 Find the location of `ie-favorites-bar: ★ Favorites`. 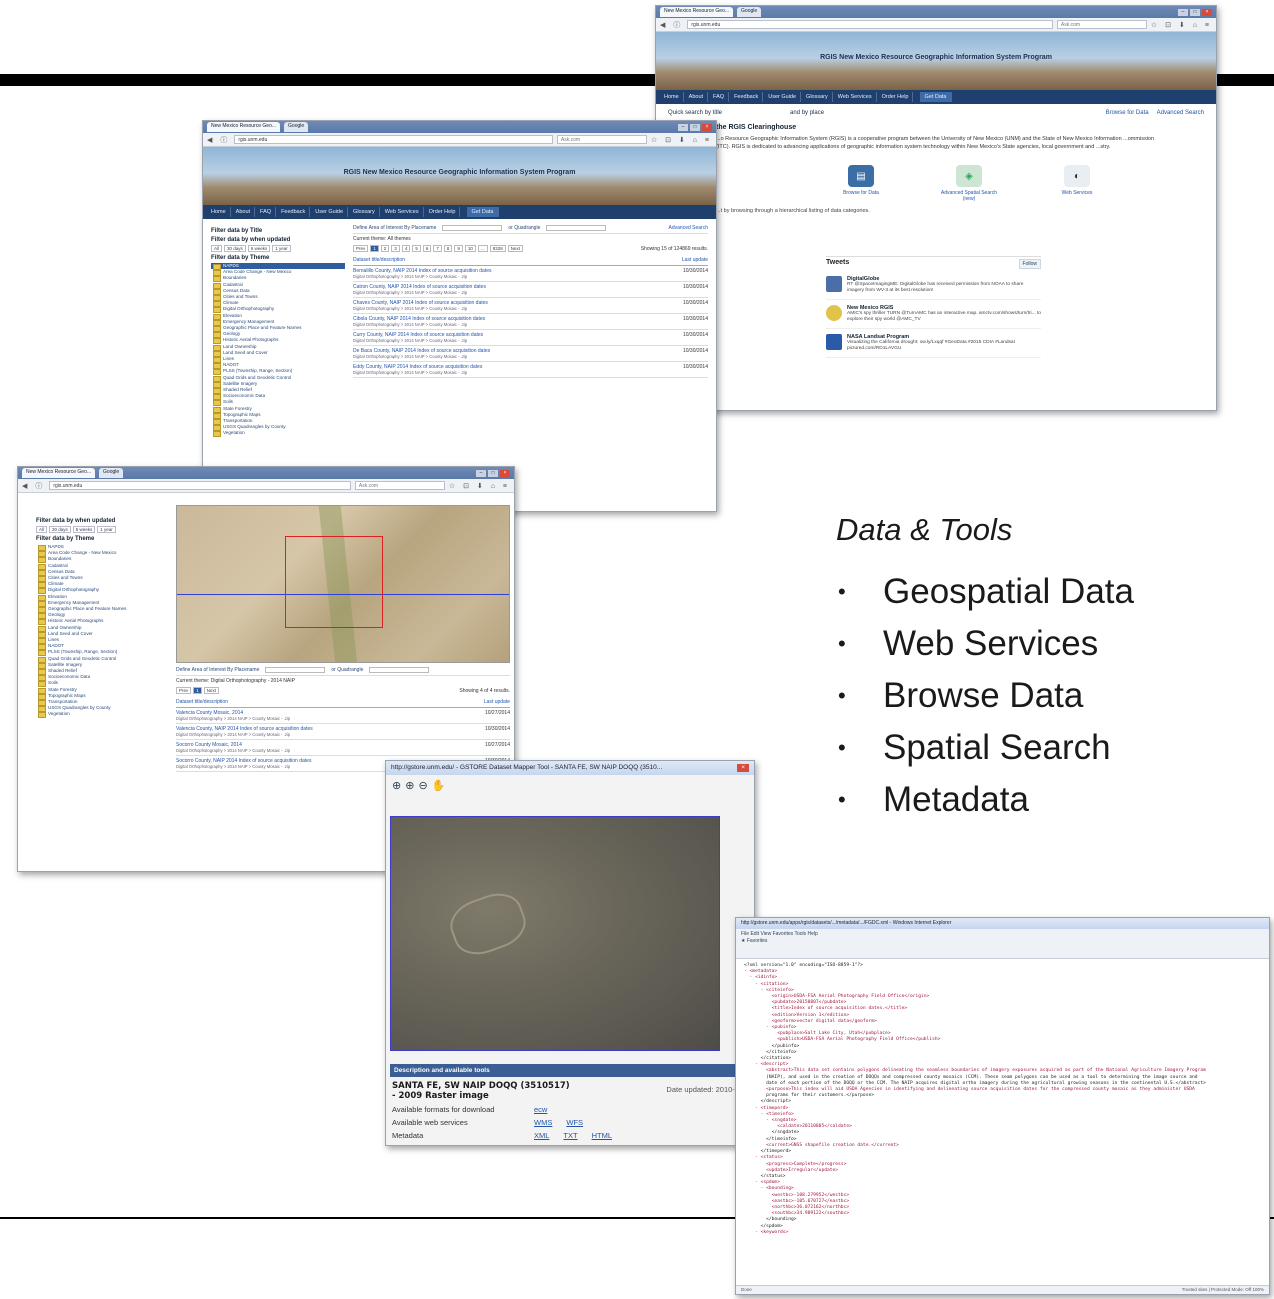

ie-favorites-bar: ★ Favorites is located at coordinates (1002, 941).